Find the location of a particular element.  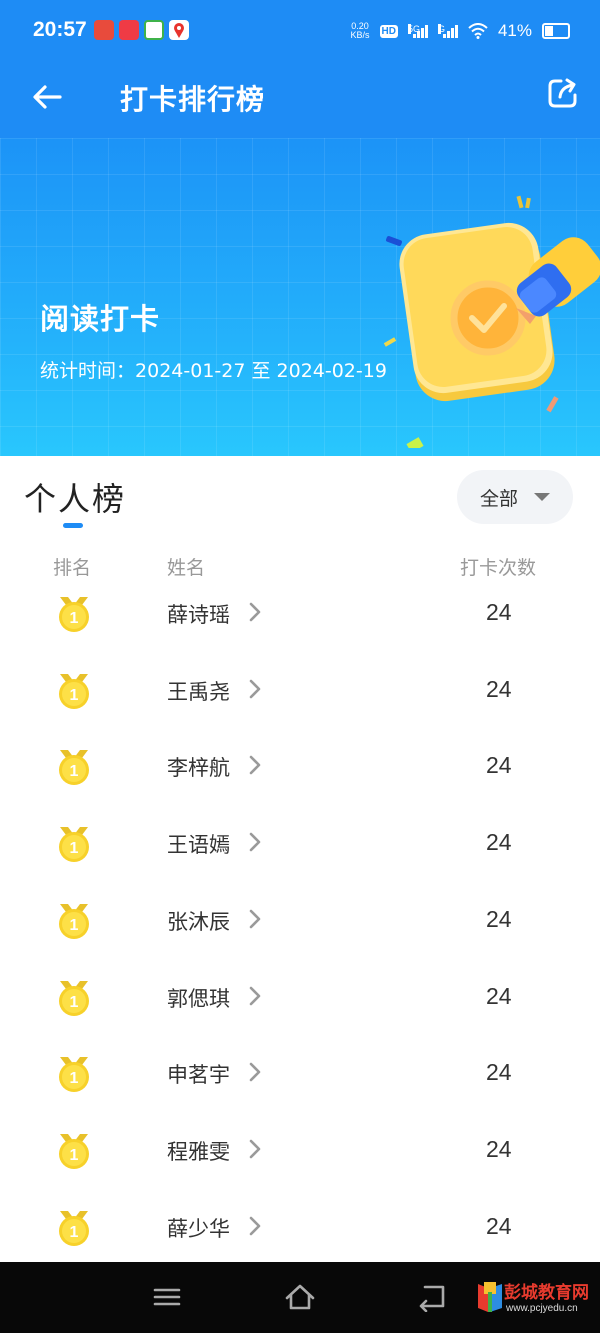

wifi-icon is located at coordinates (478, 31).